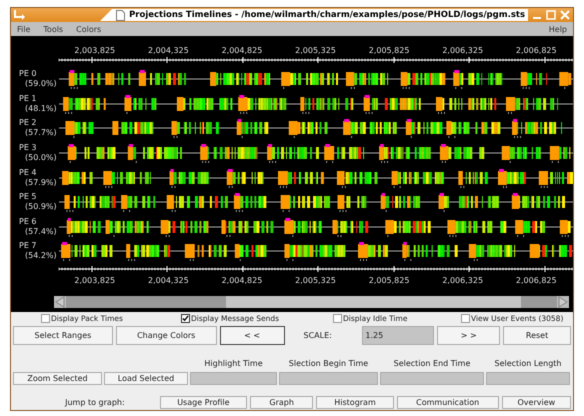  Describe the element at coordinates (28, 173) in the screenshot. I see `processor-label: PE 4` at that location.